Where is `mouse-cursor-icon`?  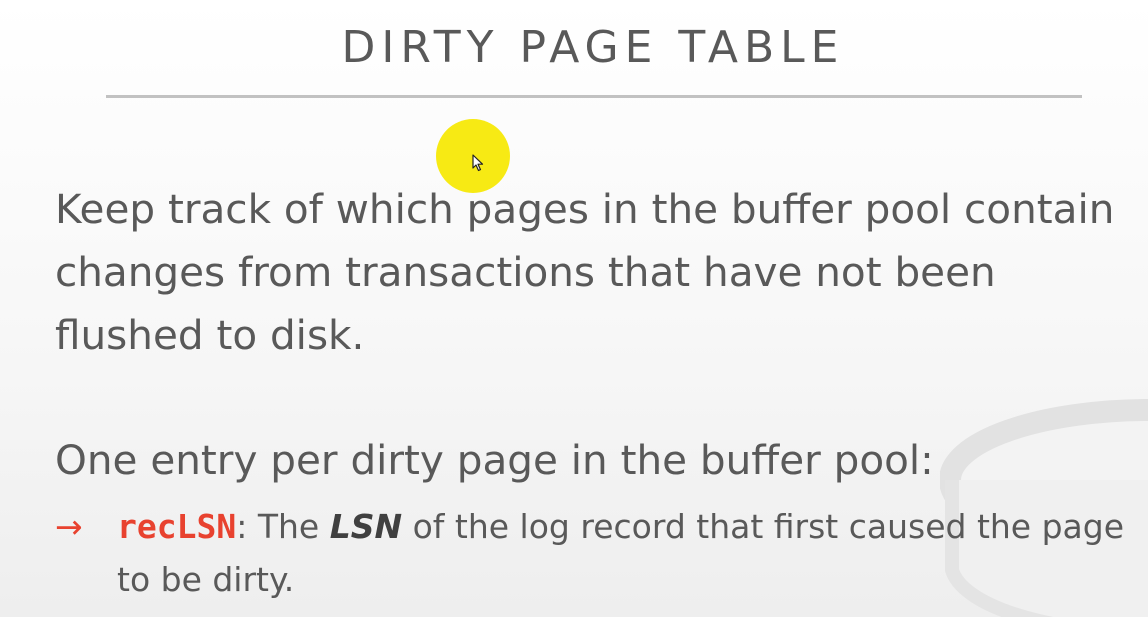 mouse-cursor-icon is located at coordinates (478, 163).